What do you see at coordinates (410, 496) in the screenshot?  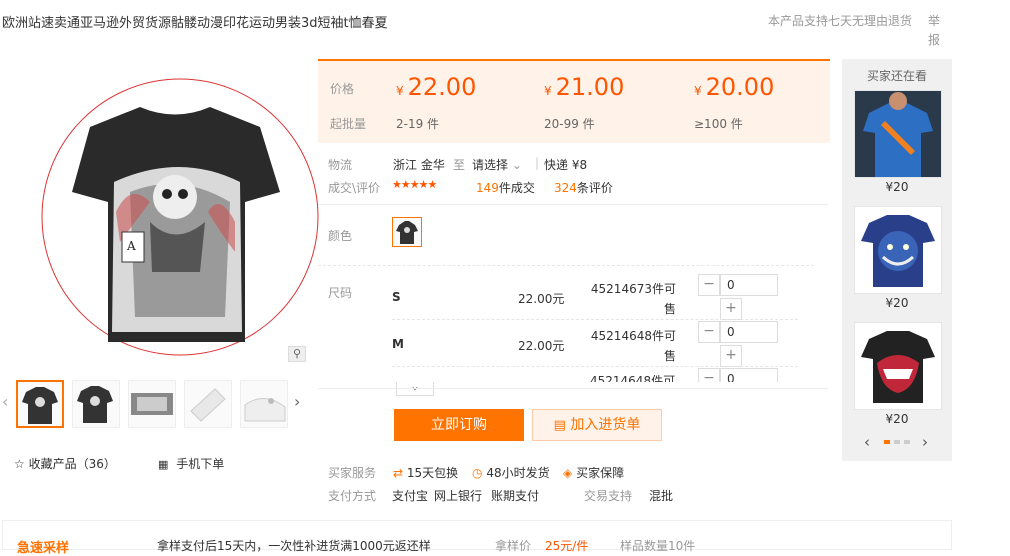 I see `payment-method: 支付宝` at bounding box center [410, 496].